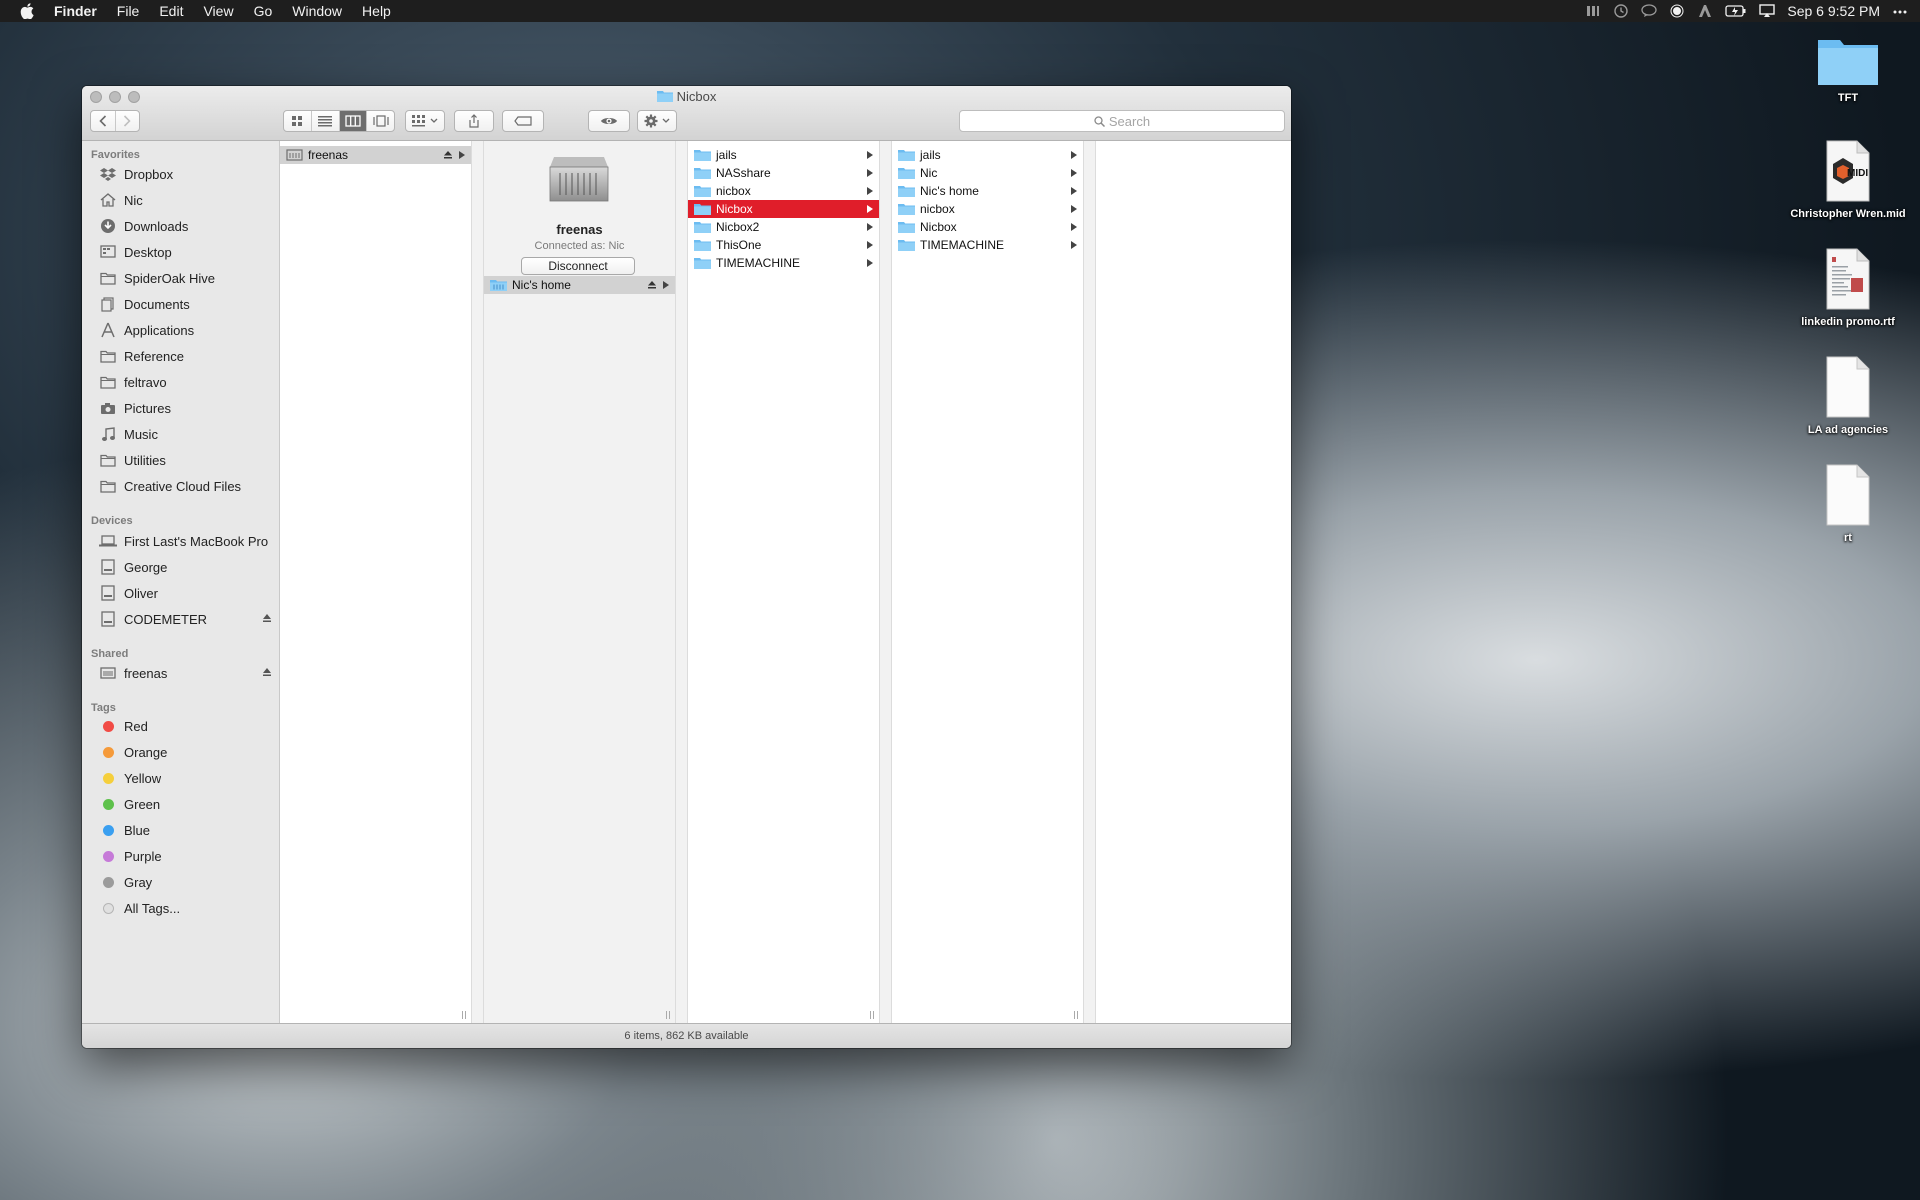 This screenshot has width=1920, height=1200. Describe the element at coordinates (75, 11) in the screenshot. I see `menu-app-name: Finder` at that location.